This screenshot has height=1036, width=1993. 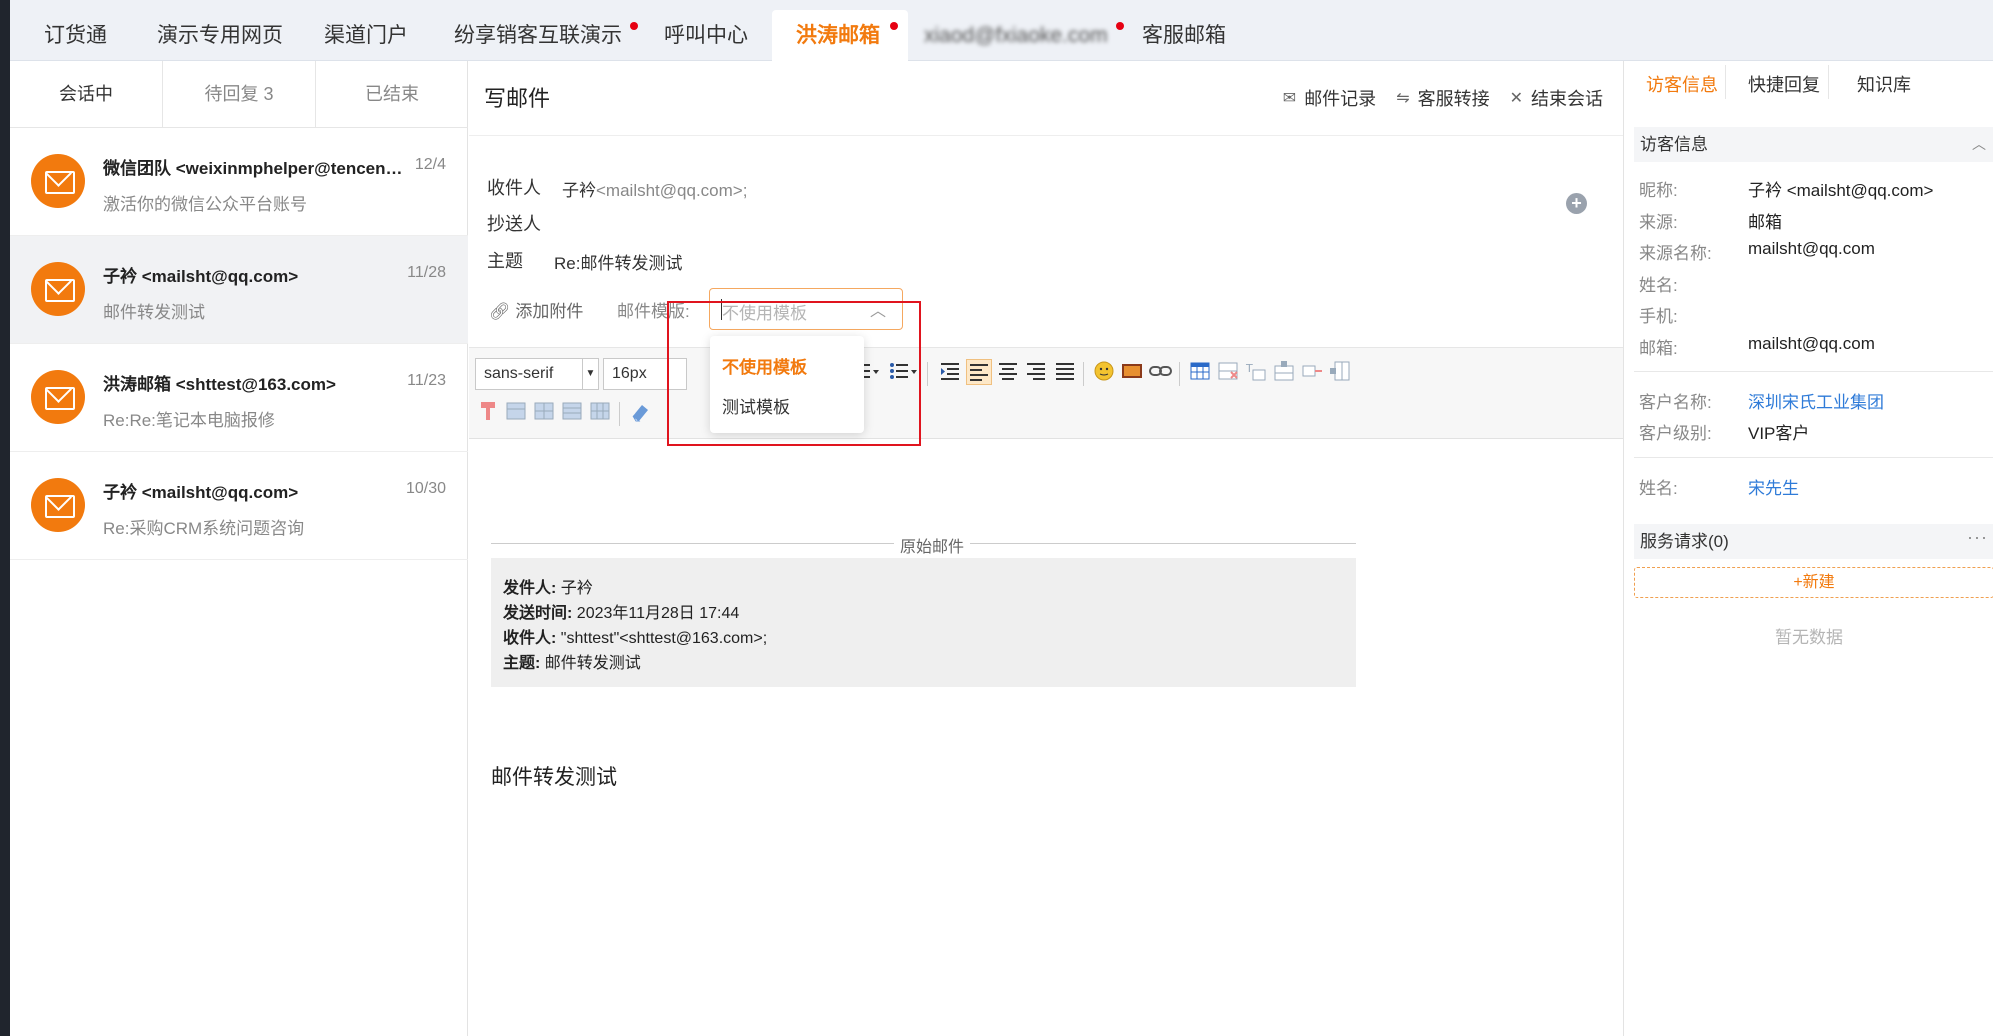 I want to click on session-subject: 激活你的微信公众平台账号, so click(x=205, y=204).